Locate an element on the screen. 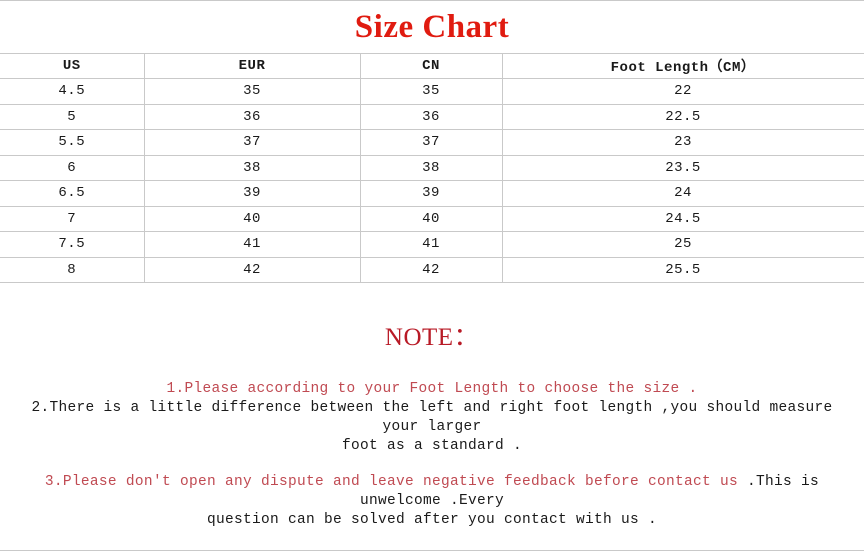 The image size is (864, 551). column-header-eur: EUR is located at coordinates (252, 66).